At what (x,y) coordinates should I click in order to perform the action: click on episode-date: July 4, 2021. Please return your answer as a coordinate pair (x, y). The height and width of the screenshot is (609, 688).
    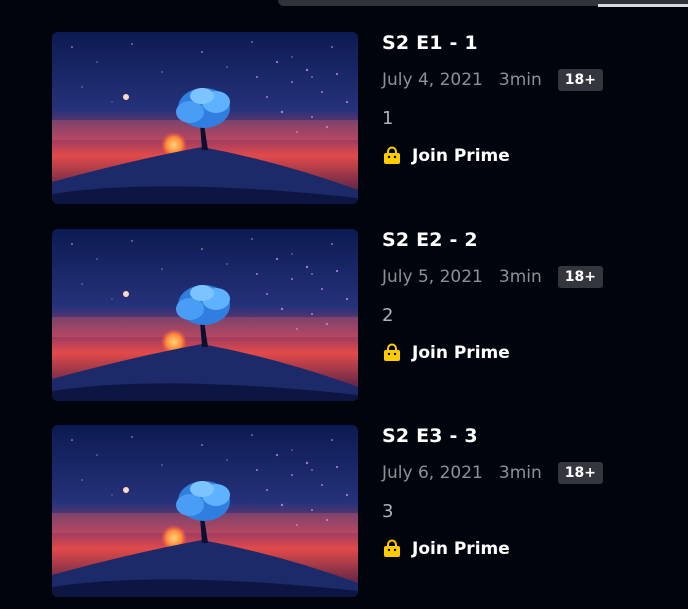
    Looking at the image, I should click on (432, 80).